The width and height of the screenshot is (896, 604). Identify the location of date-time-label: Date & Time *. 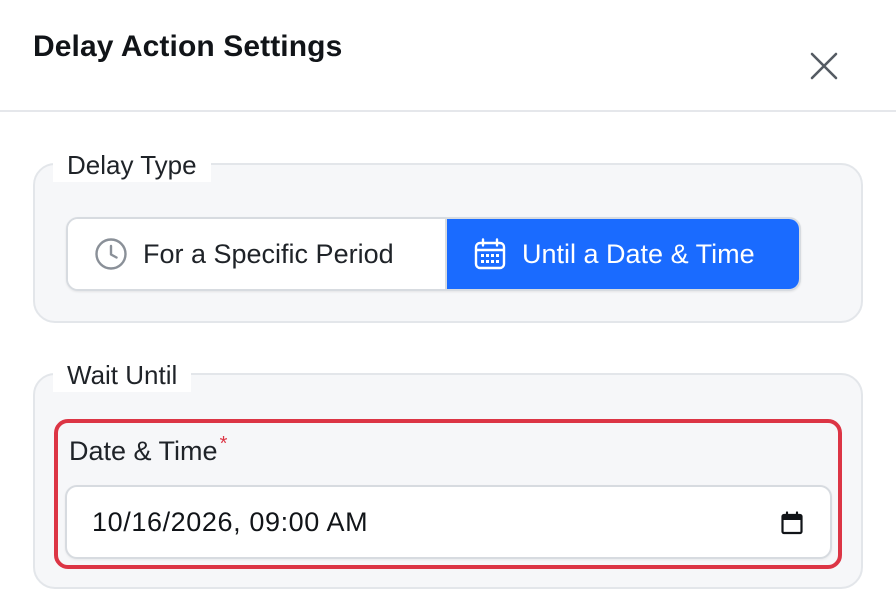
(148, 450).